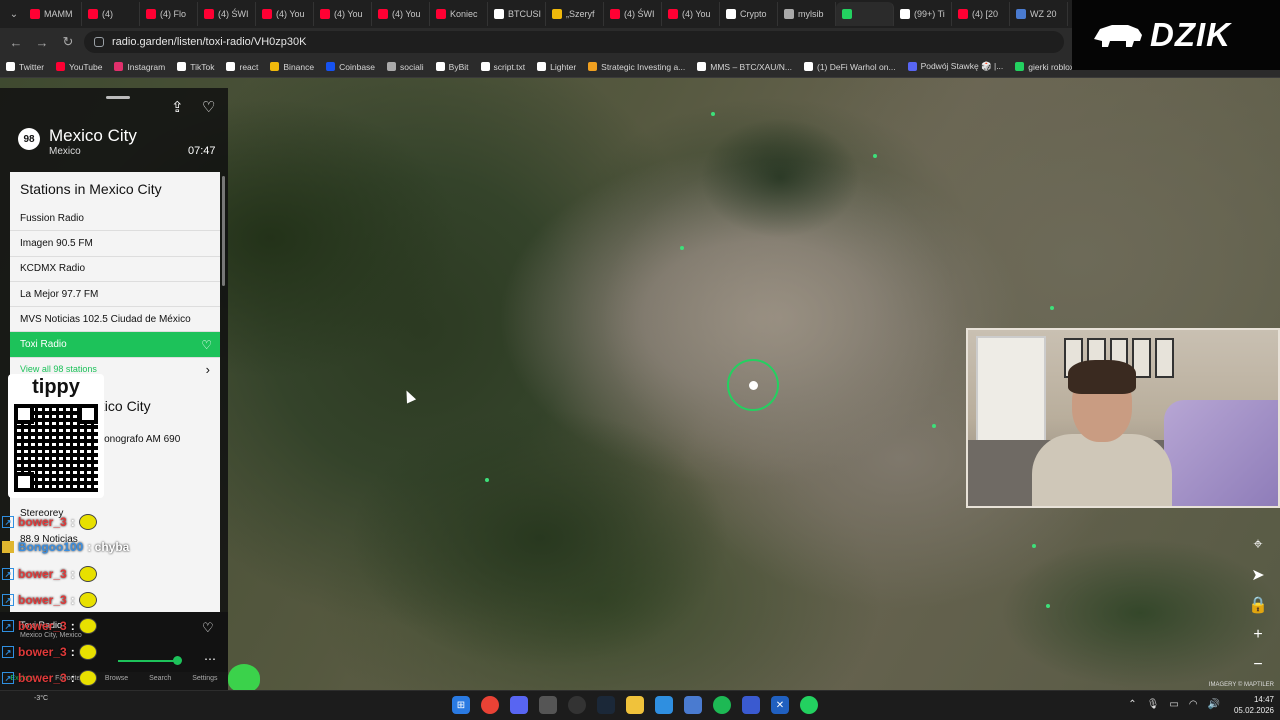 The image size is (1280, 720). What do you see at coordinates (99, 42) in the screenshot?
I see `site-info-icon` at bounding box center [99, 42].